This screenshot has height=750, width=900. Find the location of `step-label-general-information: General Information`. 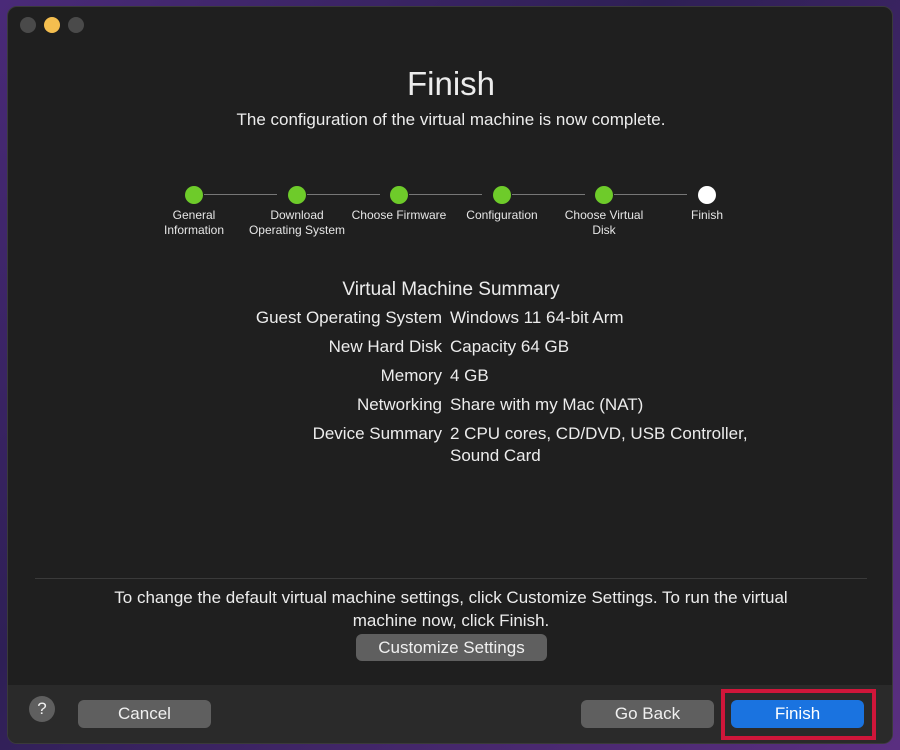

step-label-general-information: General Information is located at coordinates (194, 222).